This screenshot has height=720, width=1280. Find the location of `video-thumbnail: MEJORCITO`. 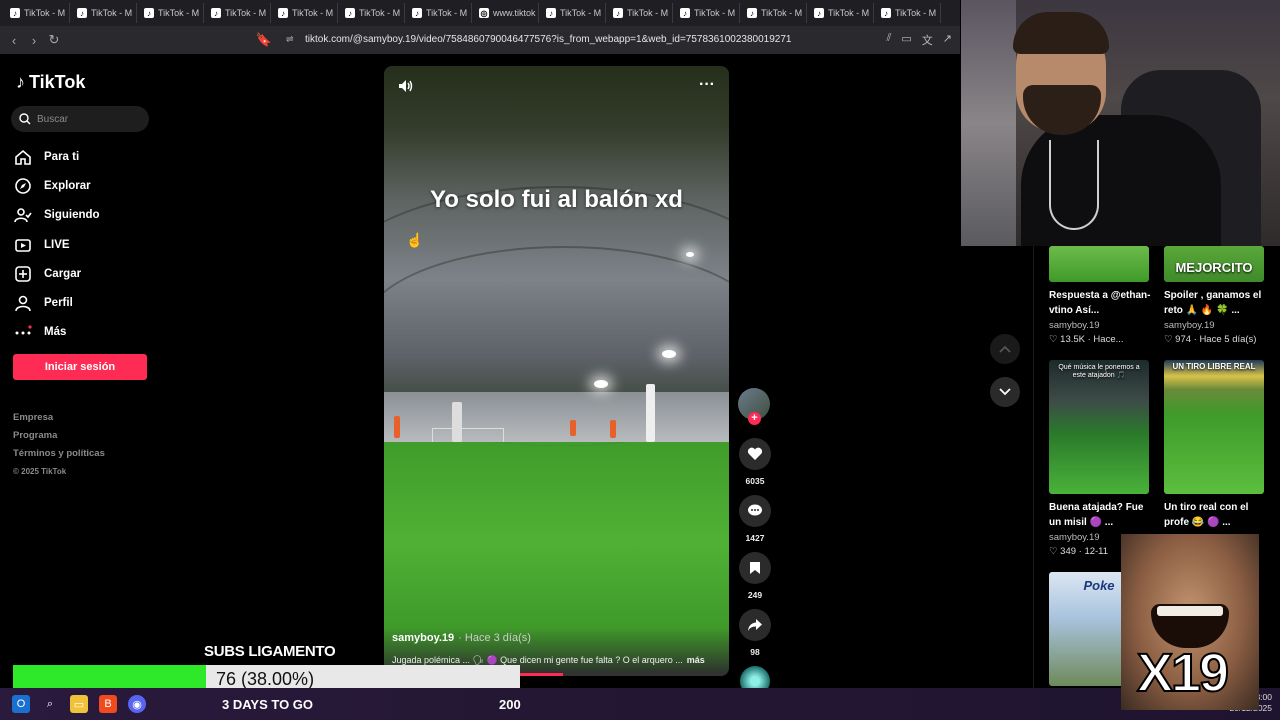

video-thumbnail: MEJORCITO is located at coordinates (1214, 264).